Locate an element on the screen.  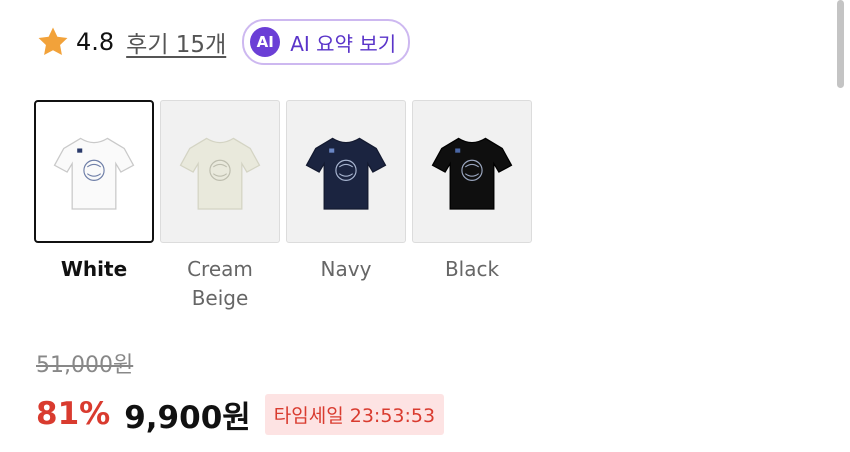
star-icon is located at coordinates (53, 41).